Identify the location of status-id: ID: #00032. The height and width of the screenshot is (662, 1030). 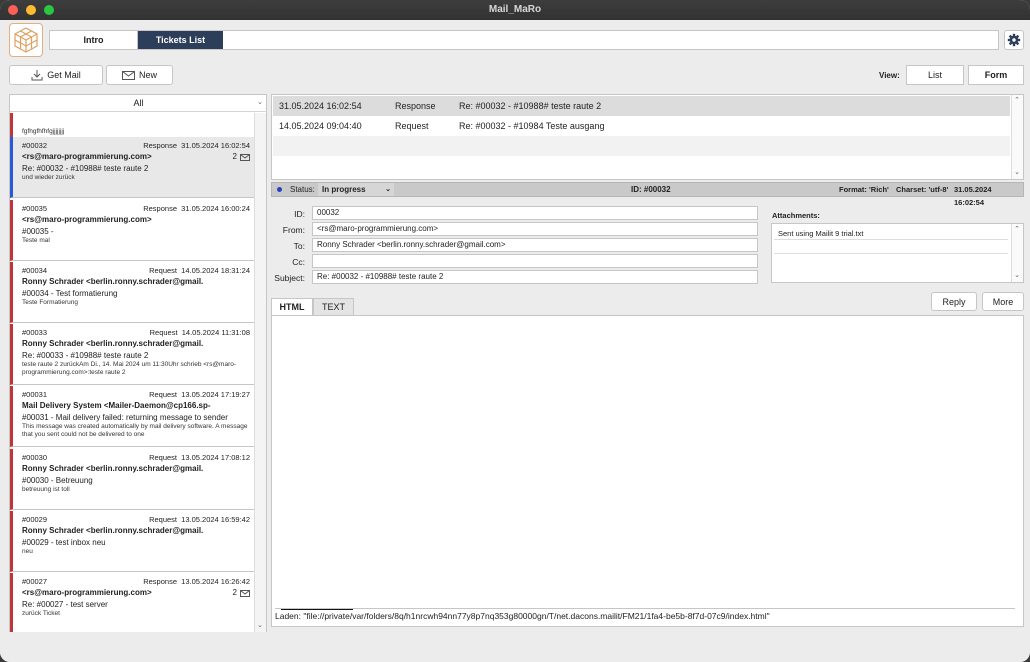
(651, 189).